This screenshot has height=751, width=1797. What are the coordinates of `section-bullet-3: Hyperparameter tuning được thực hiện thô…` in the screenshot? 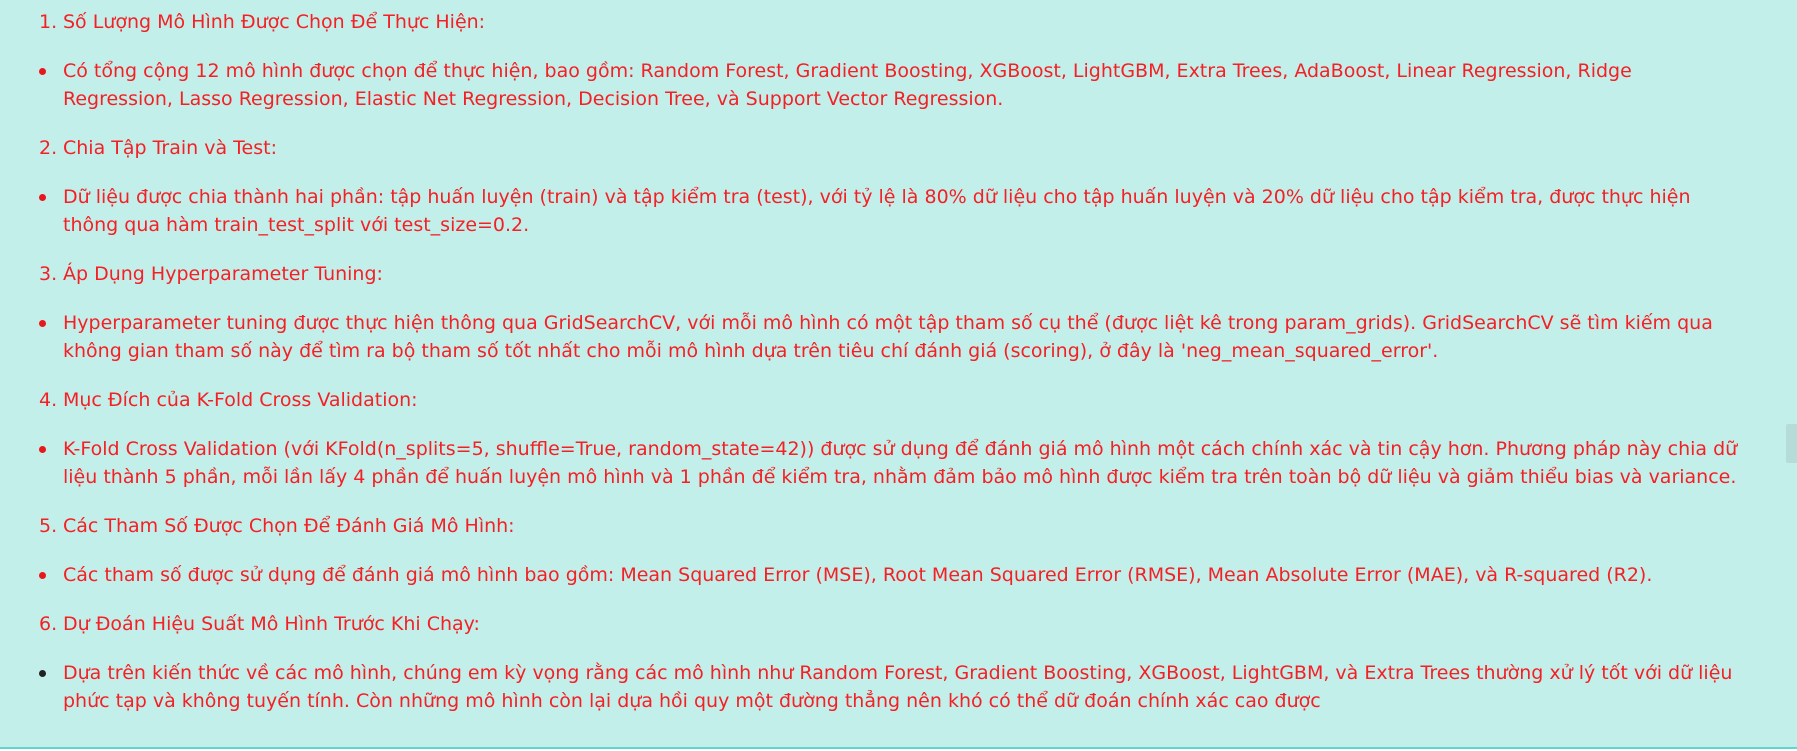 It's located at (872, 337).